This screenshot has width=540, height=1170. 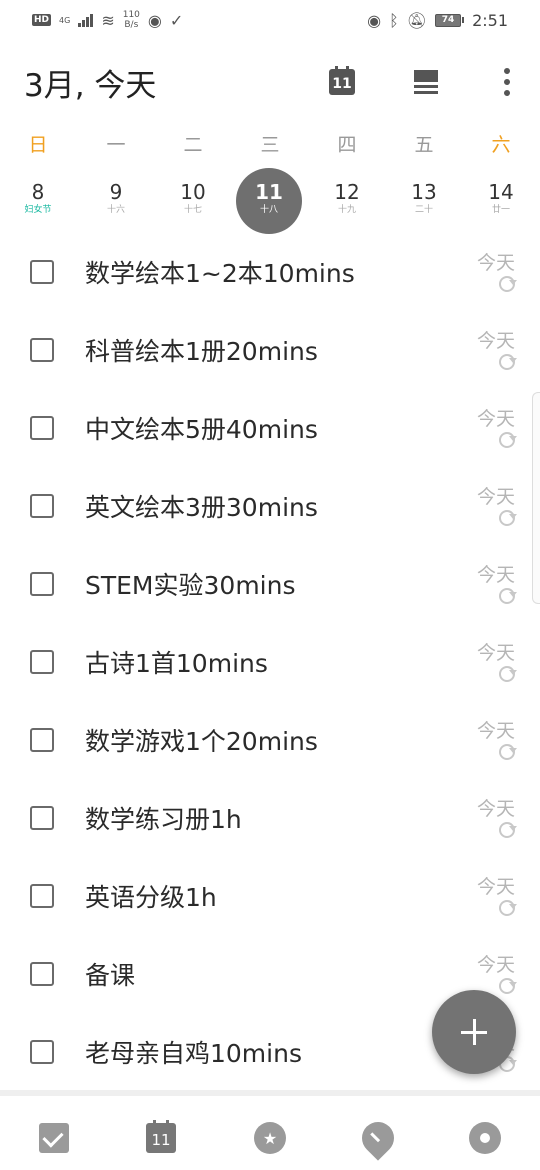 I want to click on eye-icon: ◉, so click(x=374, y=20).